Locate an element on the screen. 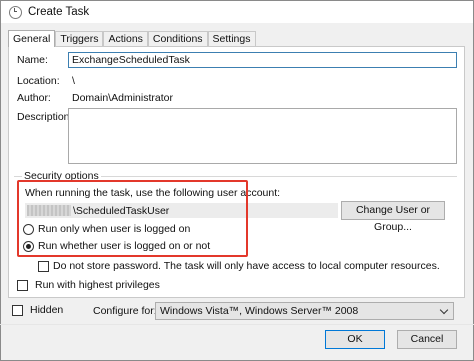 The height and width of the screenshot is (361, 474). configure-for-value: Windows Vista™, Windows Server™ 2008 is located at coordinates (259, 311).